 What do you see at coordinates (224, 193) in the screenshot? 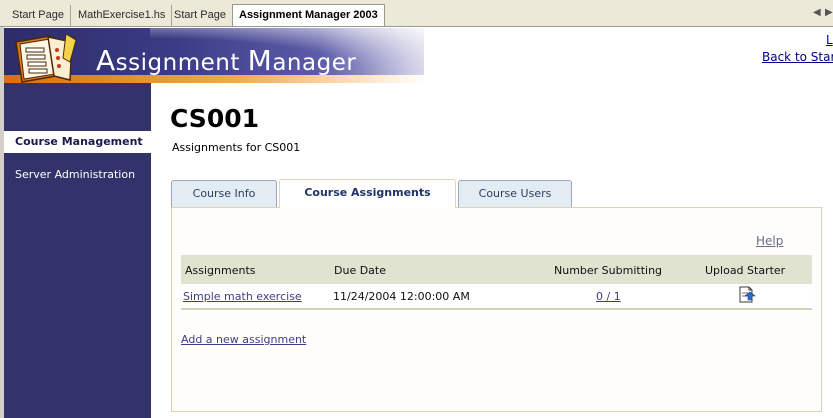
I see `tab-course-info: Course Info` at bounding box center [224, 193].